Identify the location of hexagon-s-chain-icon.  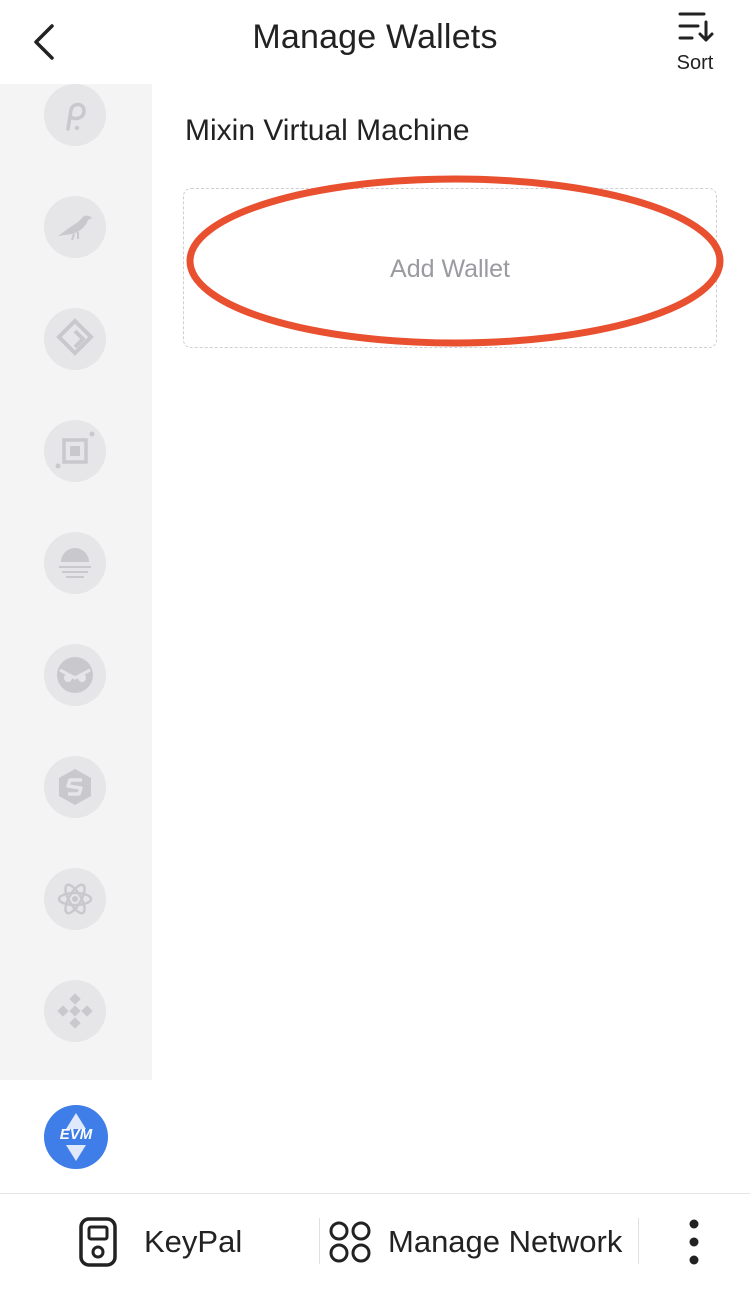
(75, 787).